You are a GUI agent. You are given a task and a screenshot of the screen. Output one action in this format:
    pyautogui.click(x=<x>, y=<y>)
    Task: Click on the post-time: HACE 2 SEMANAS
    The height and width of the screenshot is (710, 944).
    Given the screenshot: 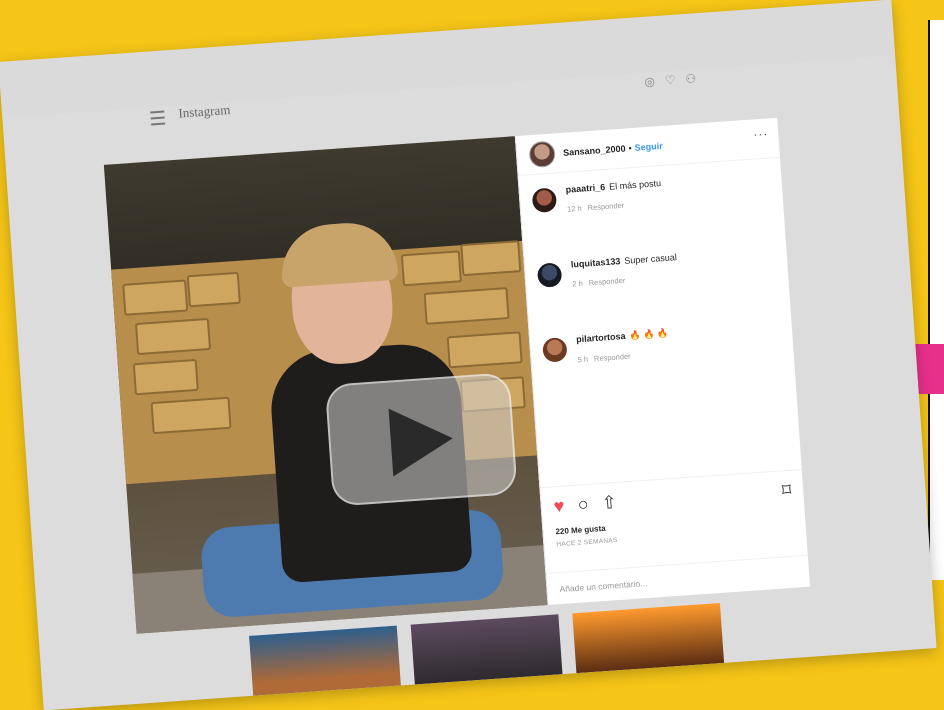 What is the action you would take?
    pyautogui.click(x=587, y=542)
    